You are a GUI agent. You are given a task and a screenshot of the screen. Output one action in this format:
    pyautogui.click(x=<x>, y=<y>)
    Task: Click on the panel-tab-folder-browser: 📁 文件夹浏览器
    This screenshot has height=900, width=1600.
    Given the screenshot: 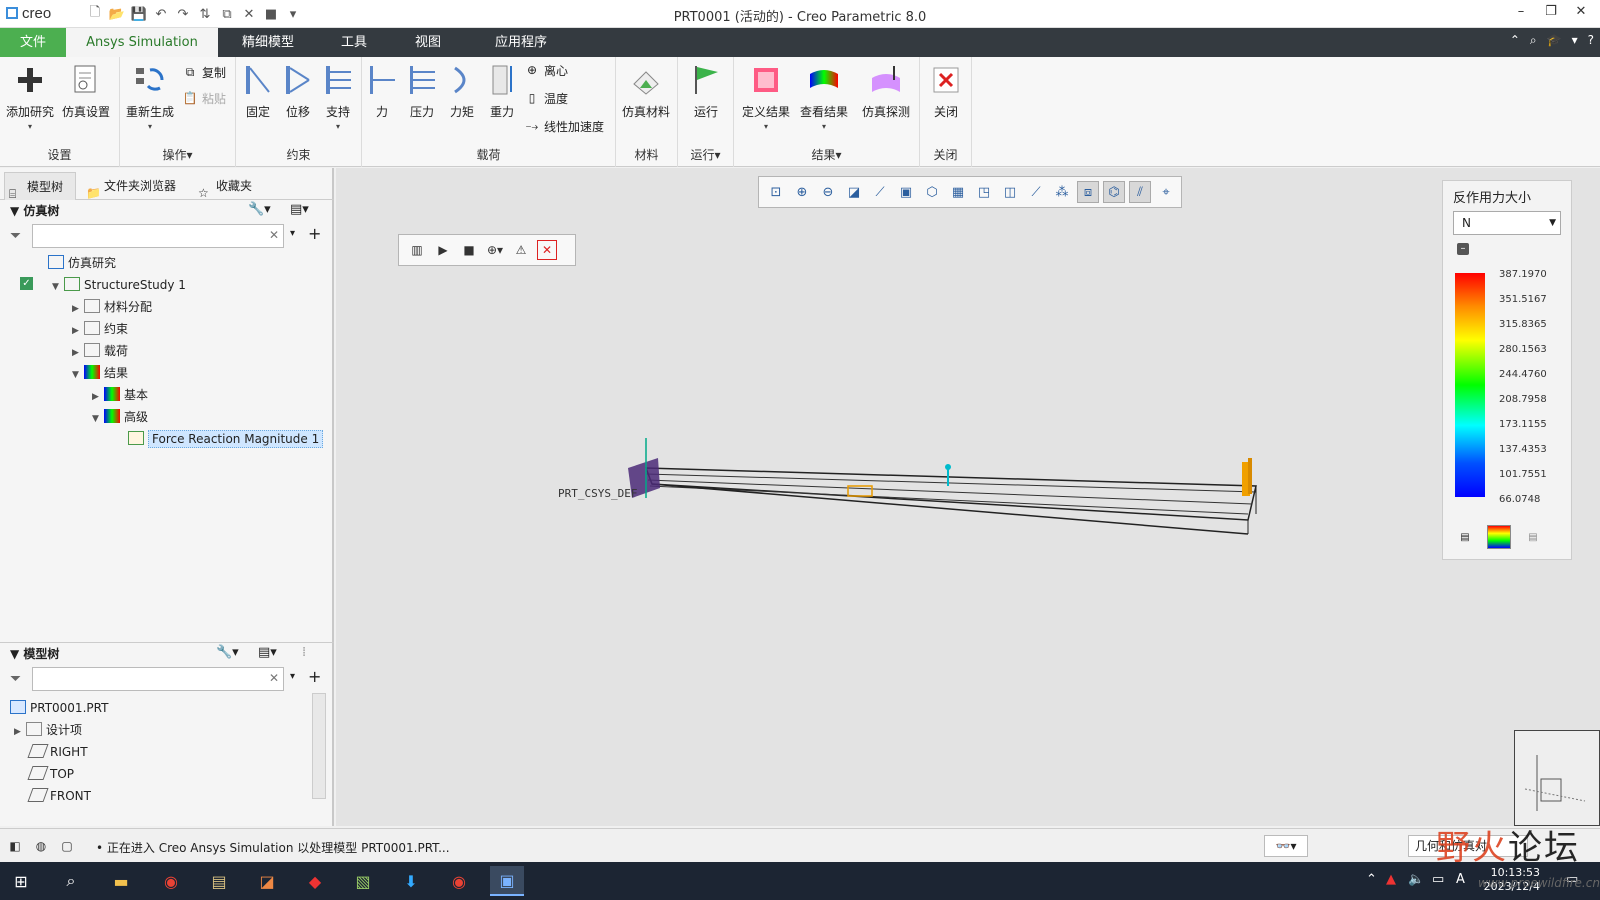 What is the action you would take?
    pyautogui.click(x=135, y=186)
    